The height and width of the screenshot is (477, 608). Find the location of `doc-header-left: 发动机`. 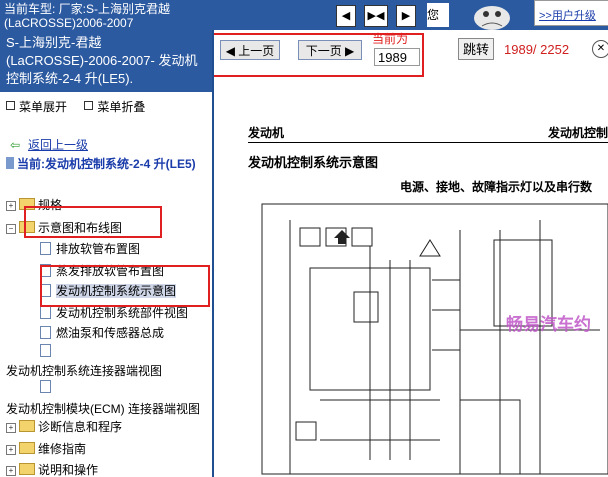

doc-header-left: 发动机 is located at coordinates (266, 133).